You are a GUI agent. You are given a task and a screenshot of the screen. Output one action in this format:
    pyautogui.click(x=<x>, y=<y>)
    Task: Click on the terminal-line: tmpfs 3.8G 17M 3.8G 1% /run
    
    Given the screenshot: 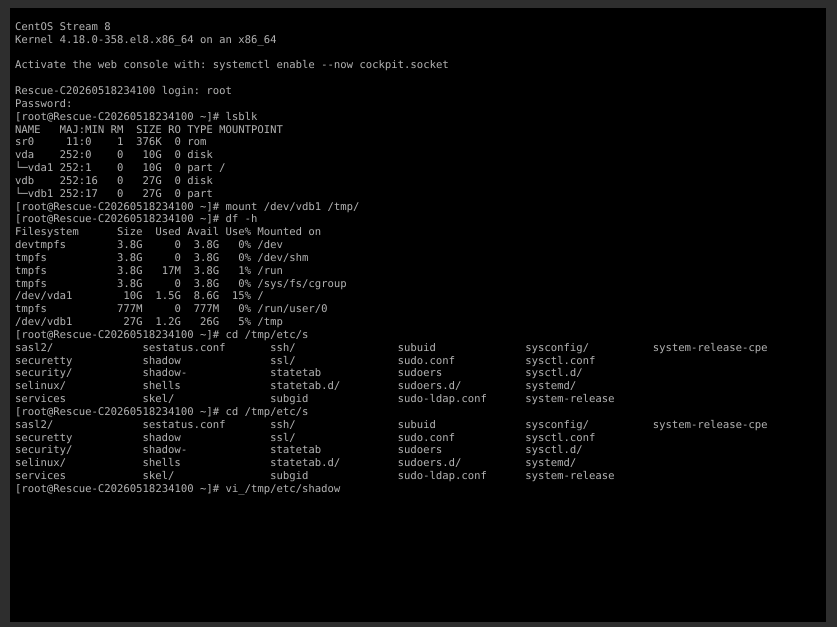 What is the action you would take?
    pyautogui.click(x=149, y=271)
    